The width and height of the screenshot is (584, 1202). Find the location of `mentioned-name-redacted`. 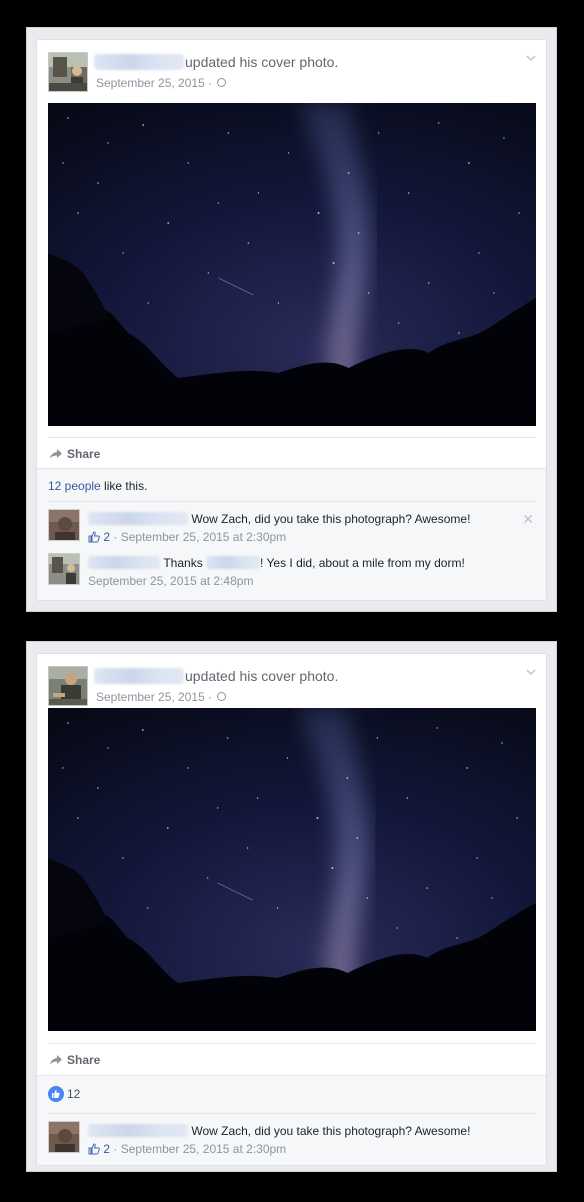

mentioned-name-redacted is located at coordinates (233, 563).